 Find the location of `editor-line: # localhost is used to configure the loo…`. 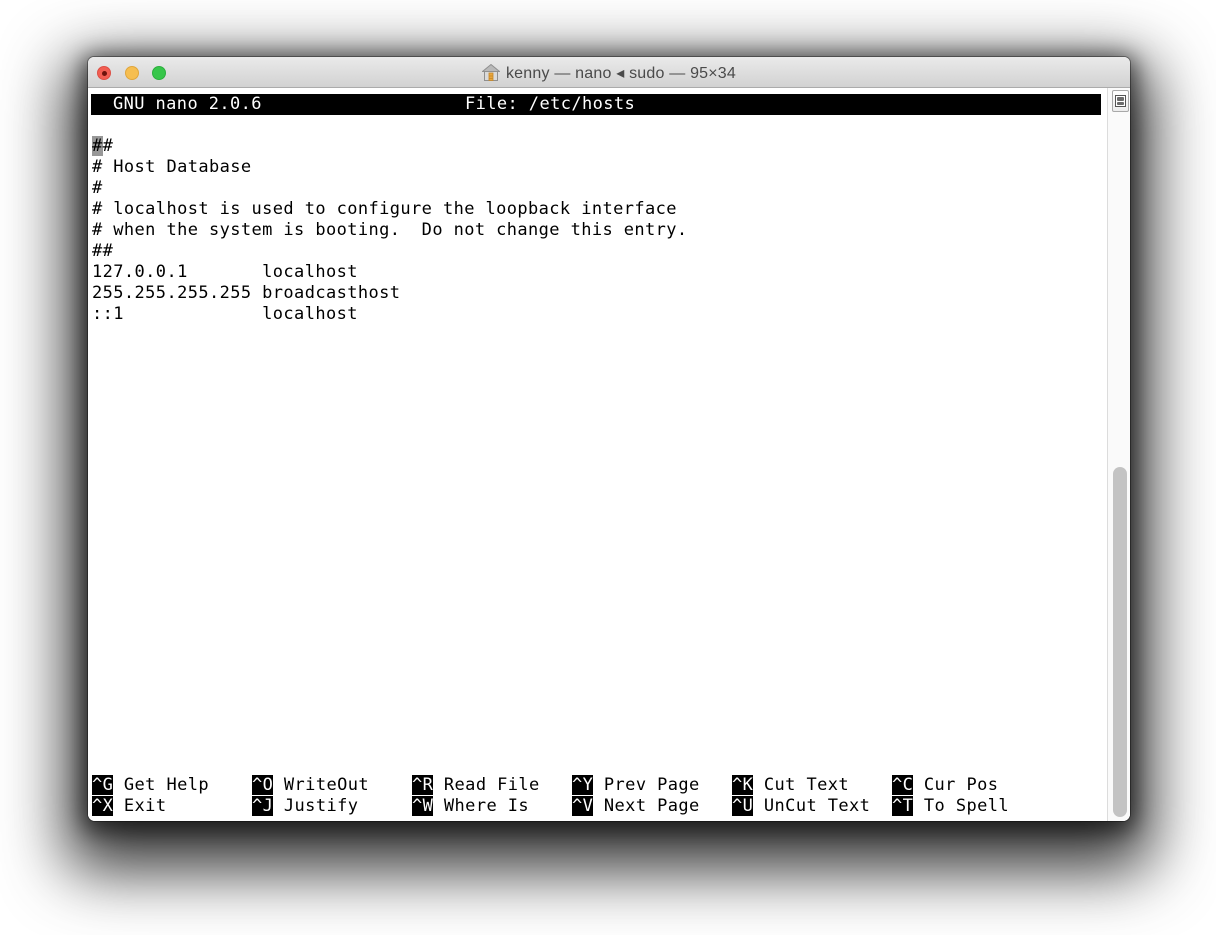

editor-line: # localhost is used to configure the loo… is located at coordinates (384, 209).